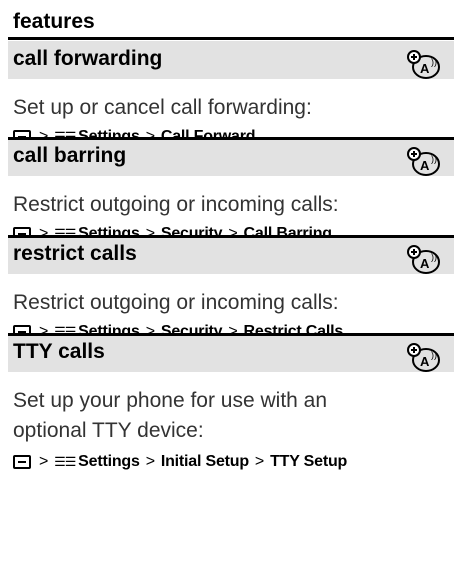 Image resolution: width=463 pixels, height=570 pixels. I want to click on feature-title-text: call barring, so click(70, 155).